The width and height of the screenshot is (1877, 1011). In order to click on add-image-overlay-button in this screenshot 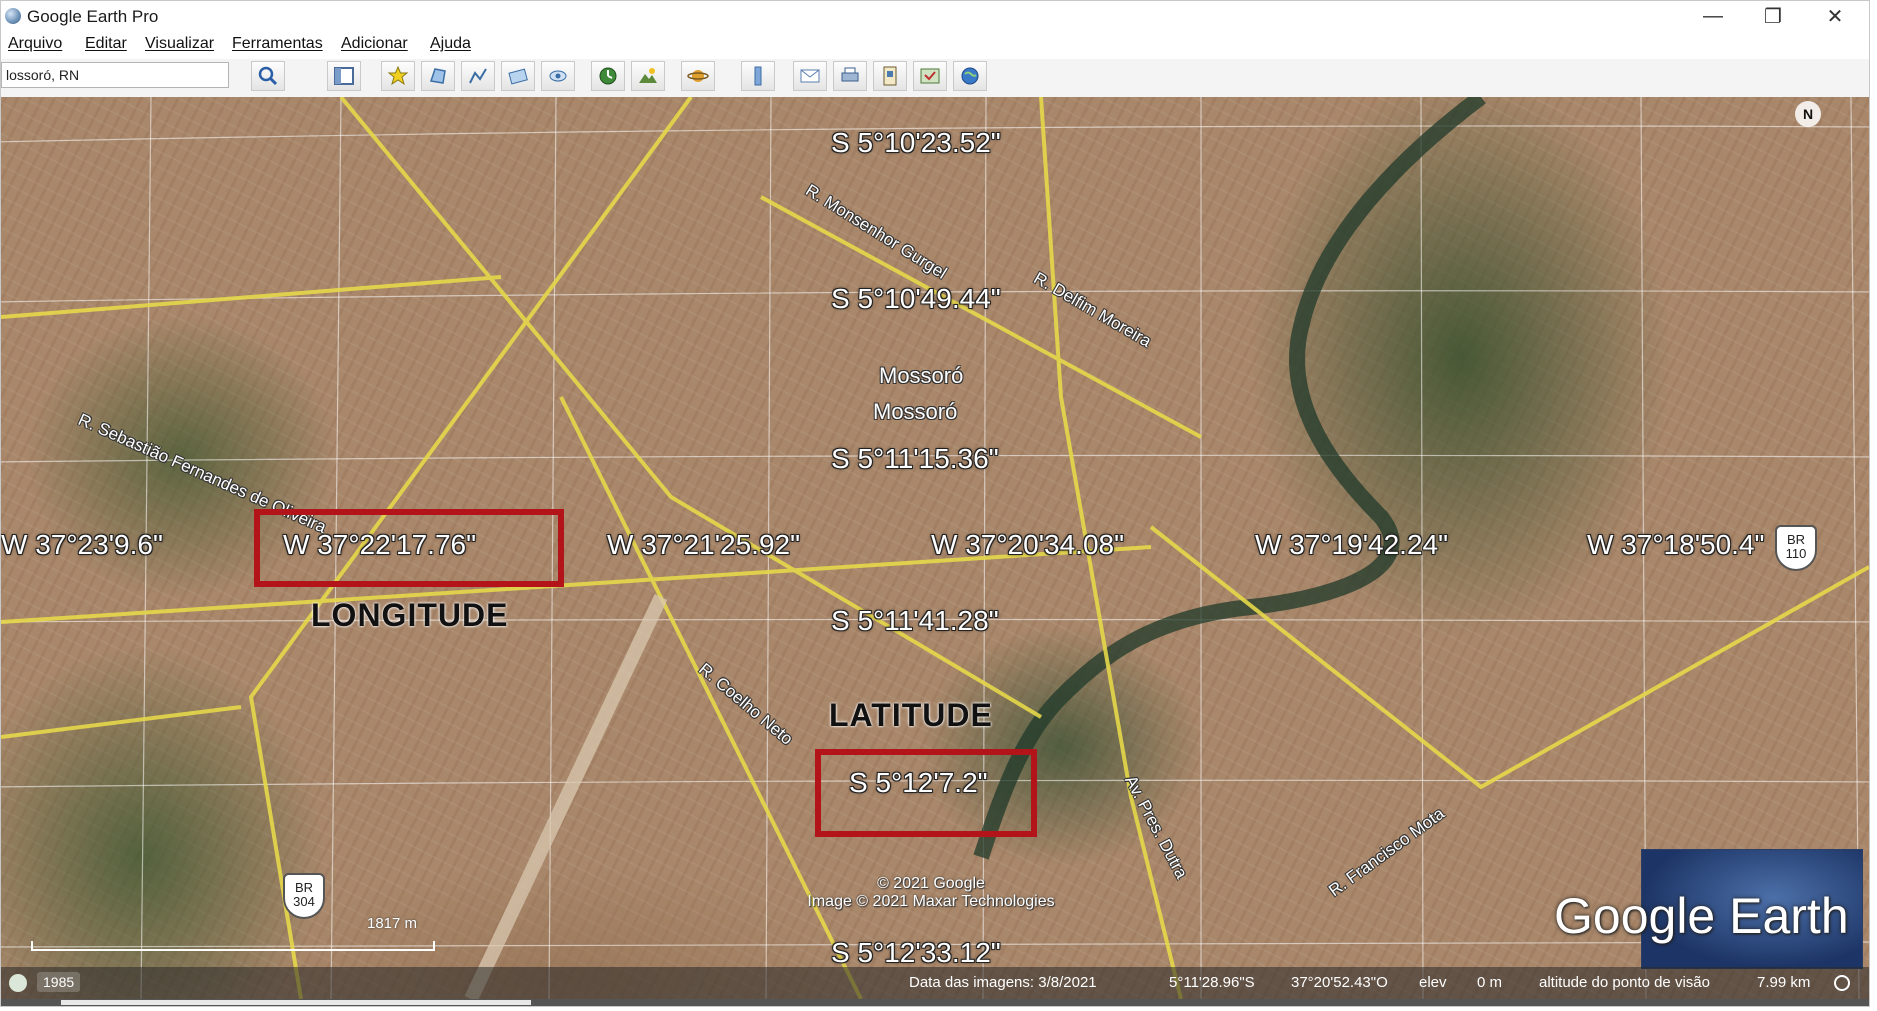, I will do `click(518, 76)`.